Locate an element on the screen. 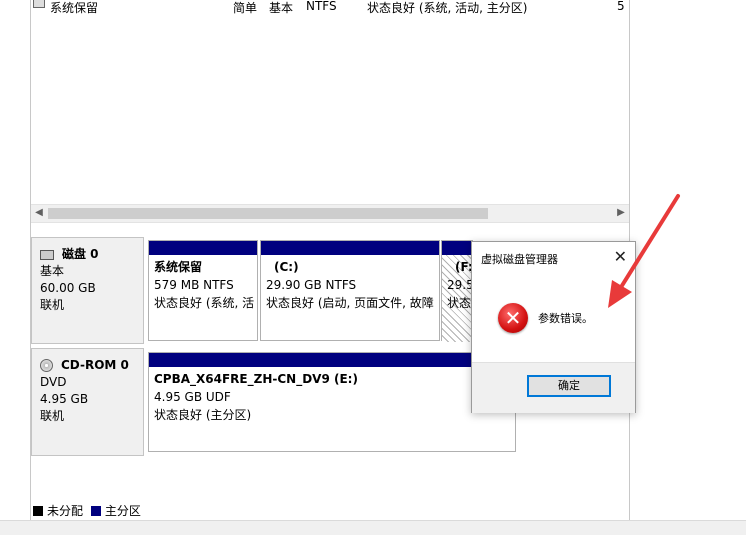  status-bar is located at coordinates (373, 527).